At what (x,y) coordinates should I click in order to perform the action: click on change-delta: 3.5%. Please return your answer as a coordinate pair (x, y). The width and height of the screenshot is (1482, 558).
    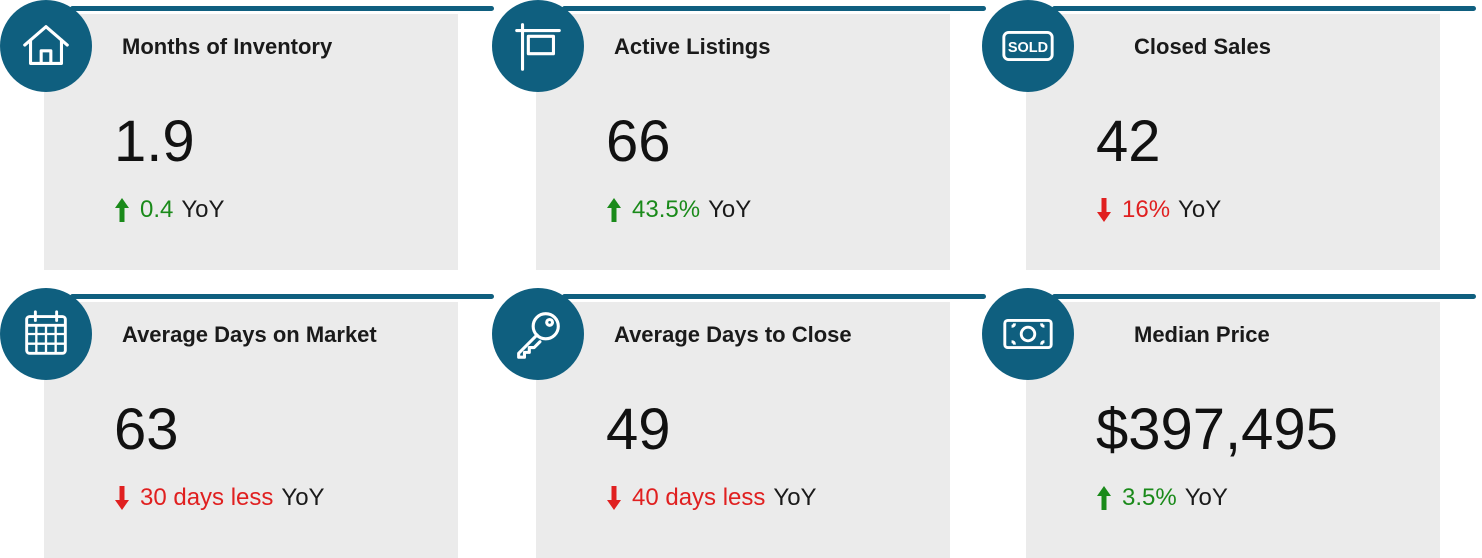
    Looking at the image, I should click on (1149, 497).